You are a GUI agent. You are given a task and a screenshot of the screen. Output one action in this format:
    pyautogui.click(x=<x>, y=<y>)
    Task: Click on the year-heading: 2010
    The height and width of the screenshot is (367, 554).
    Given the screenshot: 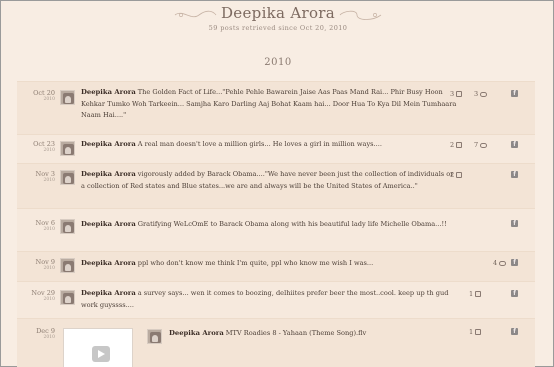 What is the action you would take?
    pyautogui.click(x=278, y=62)
    